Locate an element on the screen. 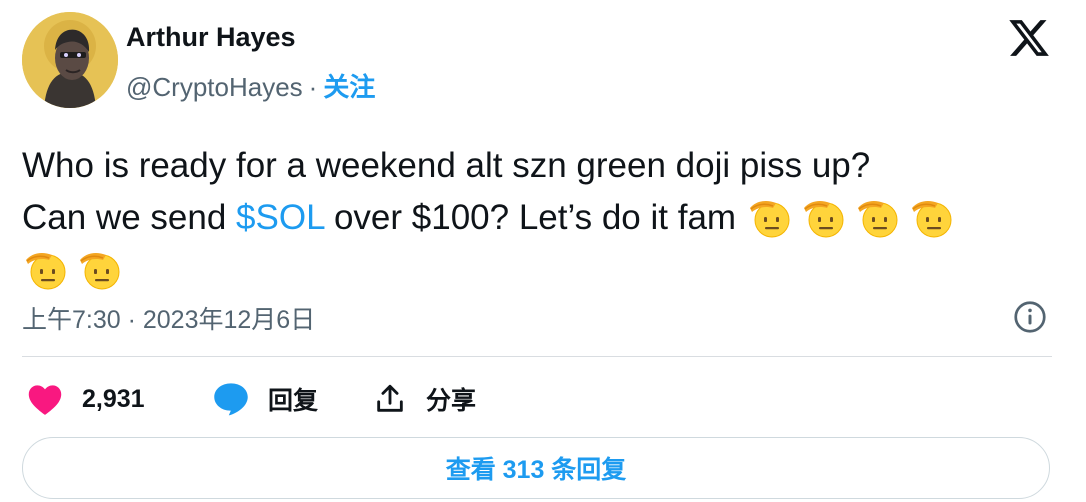 The width and height of the screenshot is (1086, 502). share-upload-icon is located at coordinates (390, 398).